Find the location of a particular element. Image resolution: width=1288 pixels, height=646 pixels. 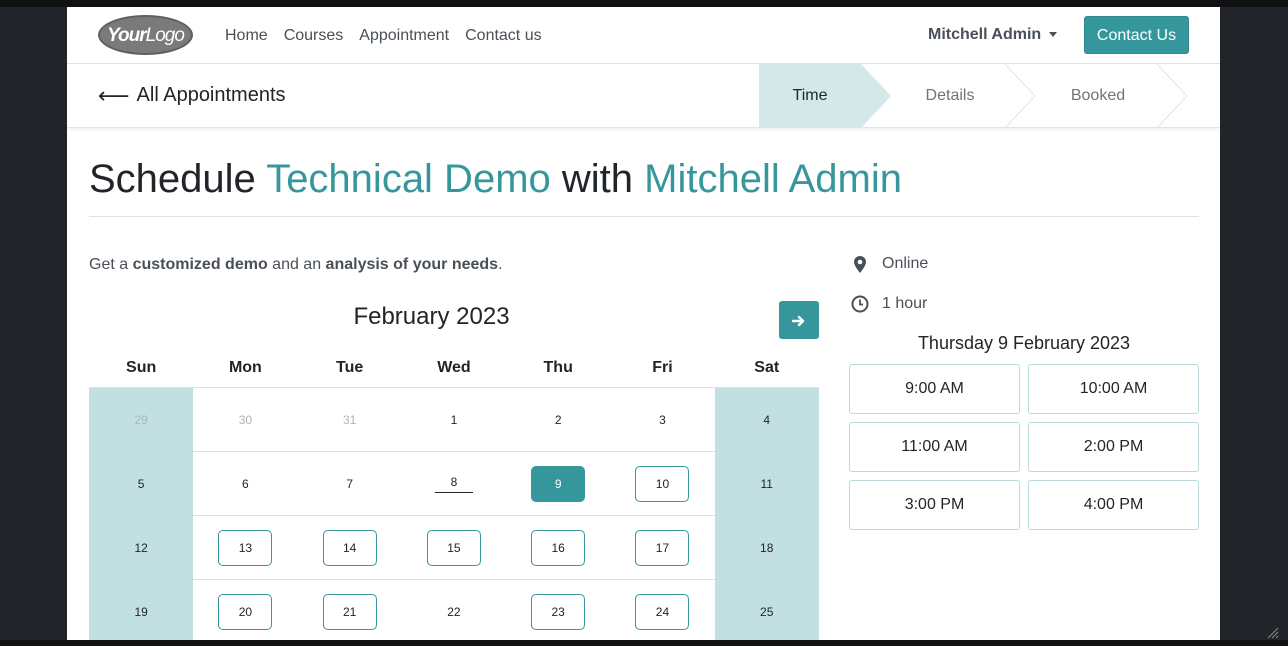

caret-down-icon is located at coordinates (1053, 35).